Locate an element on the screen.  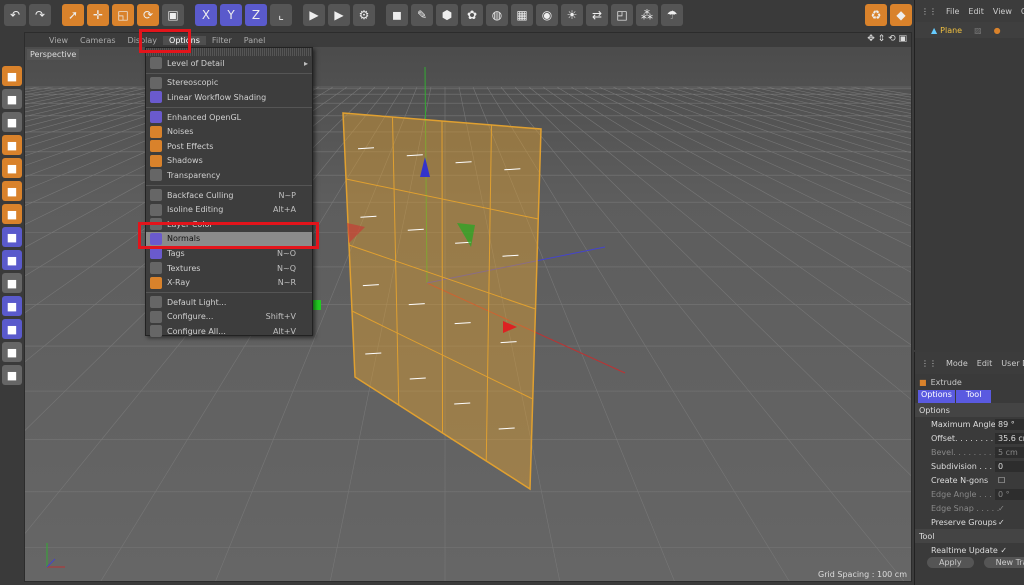
x-axis-icon: X is located at coordinates (206, 15).